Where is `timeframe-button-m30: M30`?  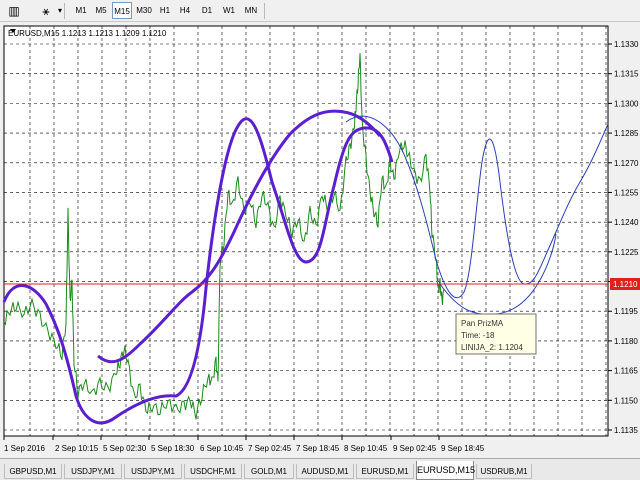
timeframe-button-m30: M30 is located at coordinates (144, 10).